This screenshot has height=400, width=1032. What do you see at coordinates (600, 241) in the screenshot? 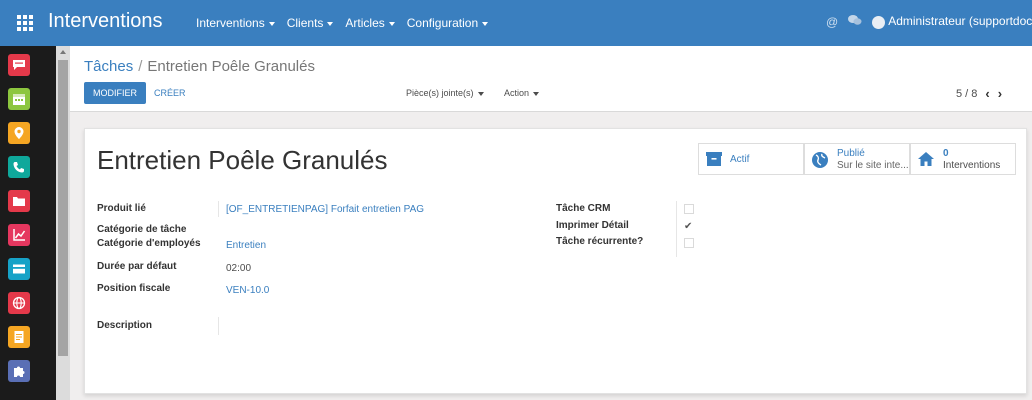
I see `tache-recurrente-label: Tâche récurrente?` at bounding box center [600, 241].